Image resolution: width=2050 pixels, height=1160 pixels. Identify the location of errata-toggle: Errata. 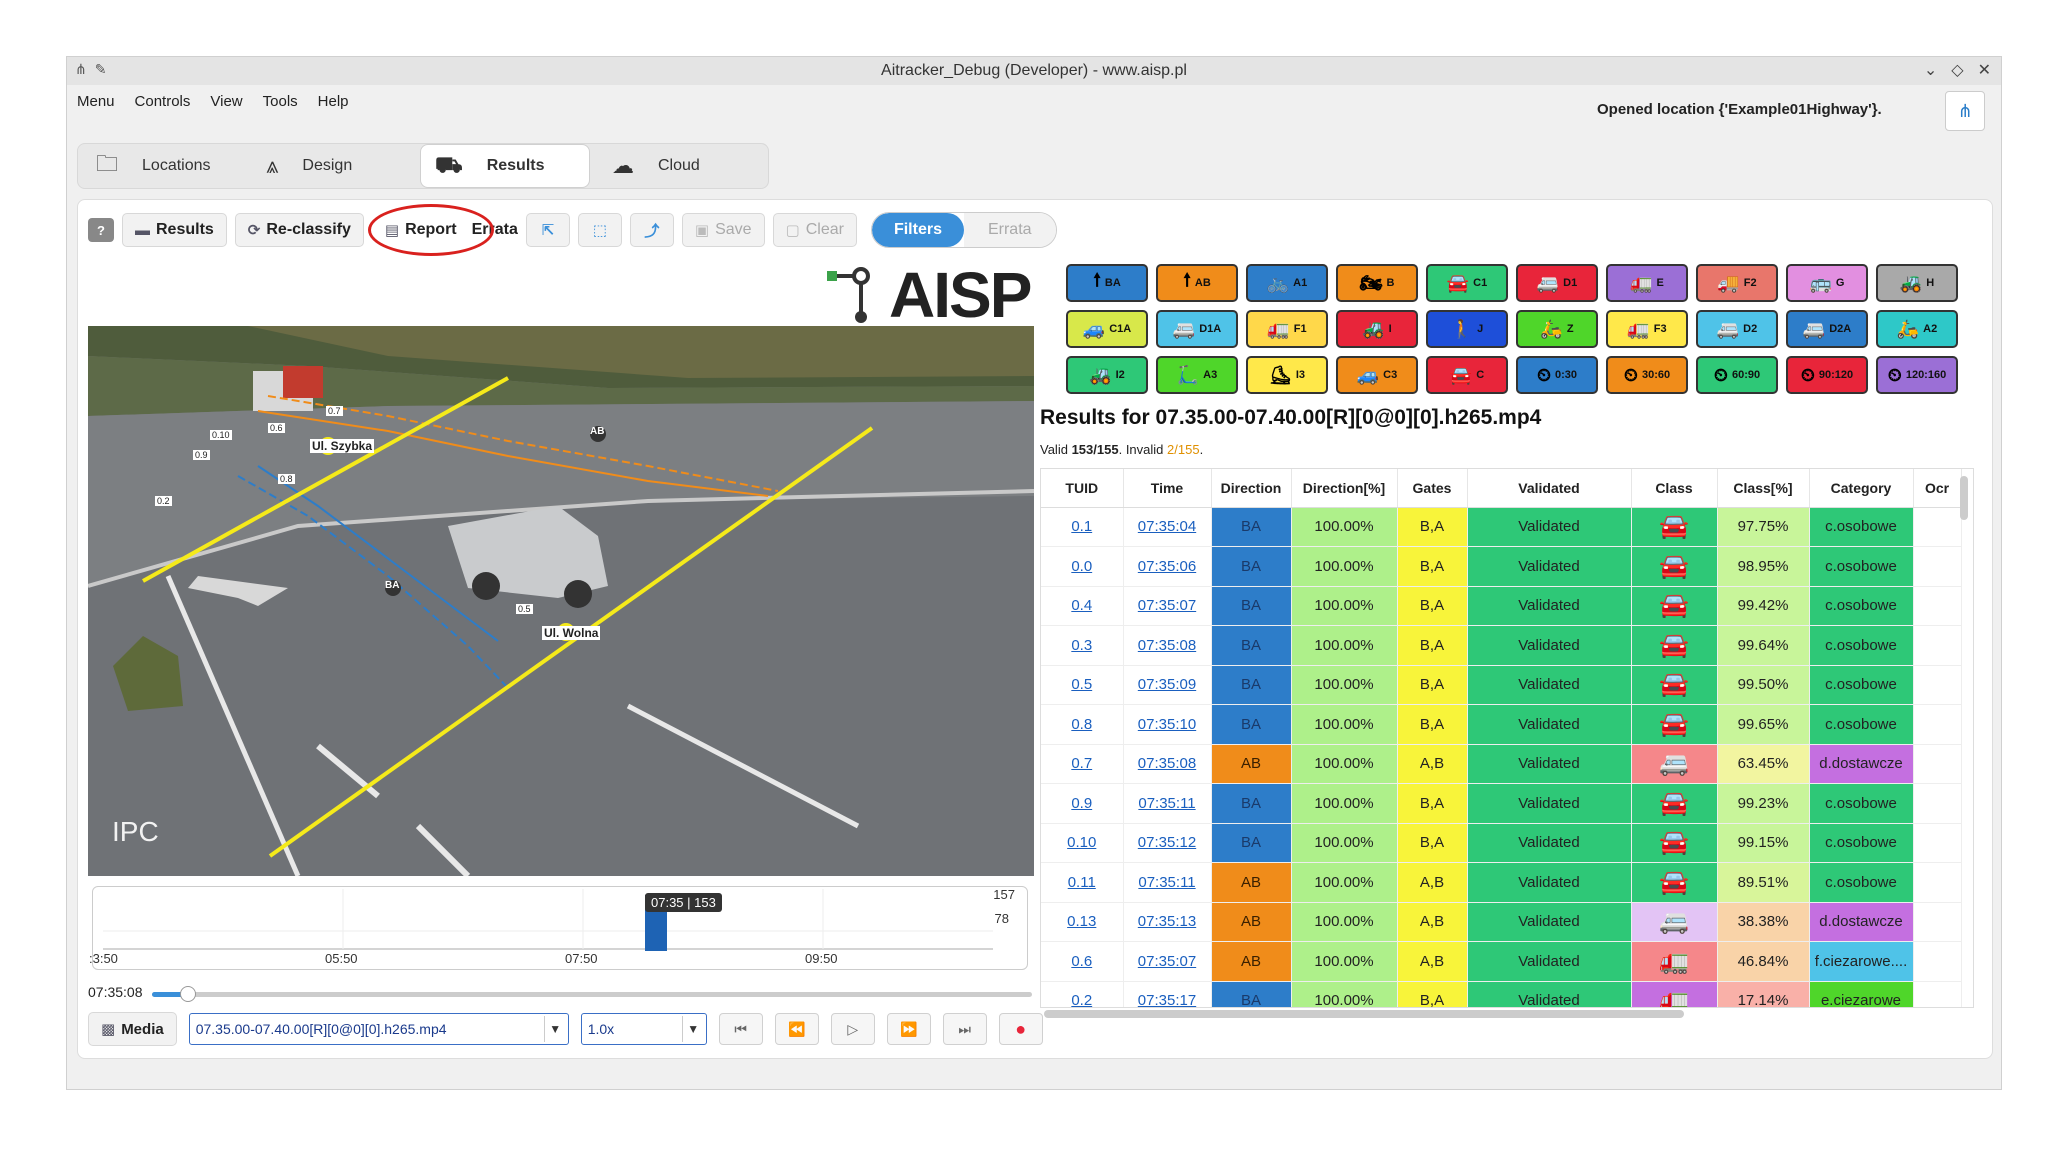
(1009, 230).